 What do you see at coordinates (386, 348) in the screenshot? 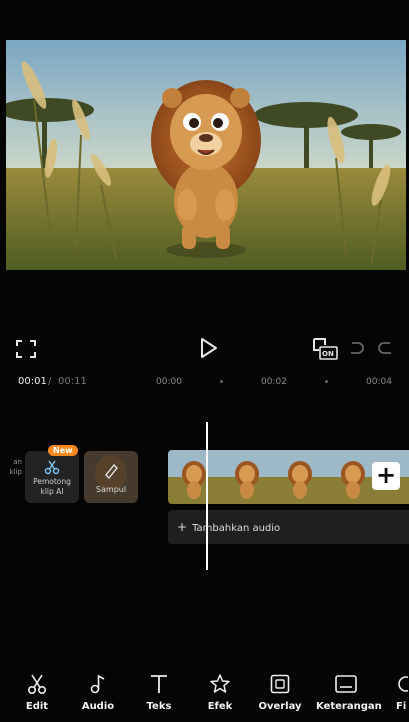
I see `redo-icon` at bounding box center [386, 348].